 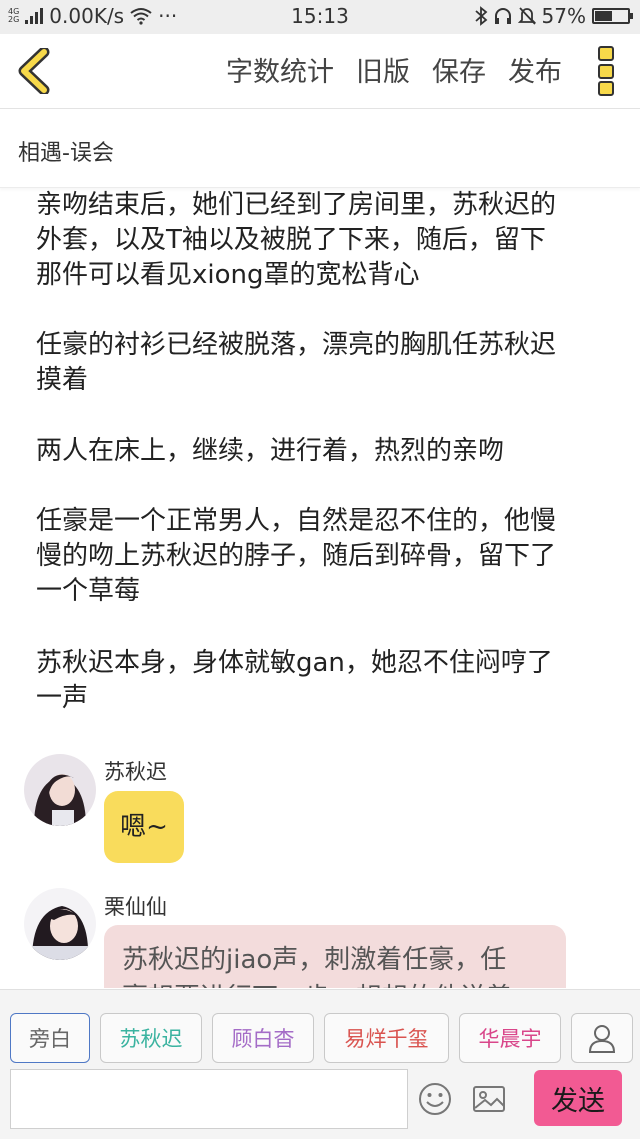 I want to click on battery-icon, so click(x=612, y=16).